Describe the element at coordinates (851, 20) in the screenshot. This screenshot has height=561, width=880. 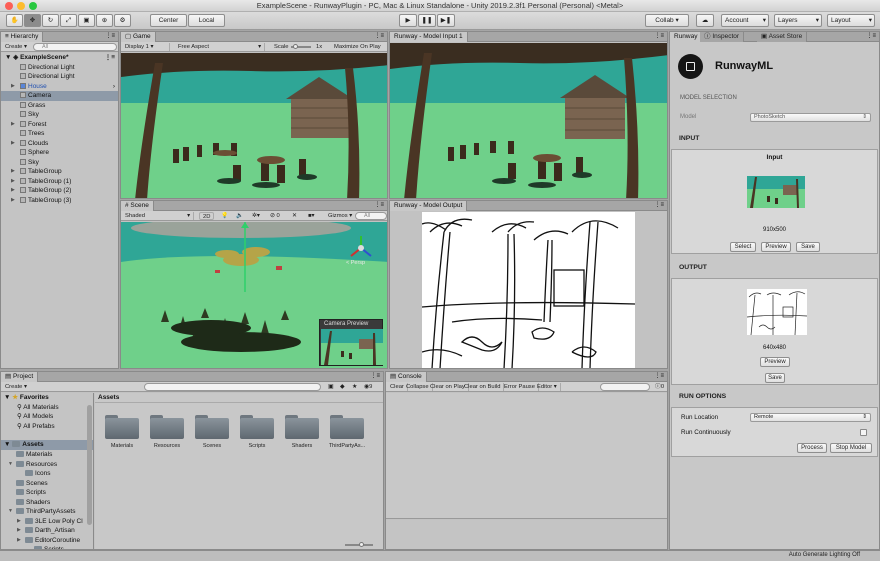
I see `layout-dropdown: Layout ▾` at that location.